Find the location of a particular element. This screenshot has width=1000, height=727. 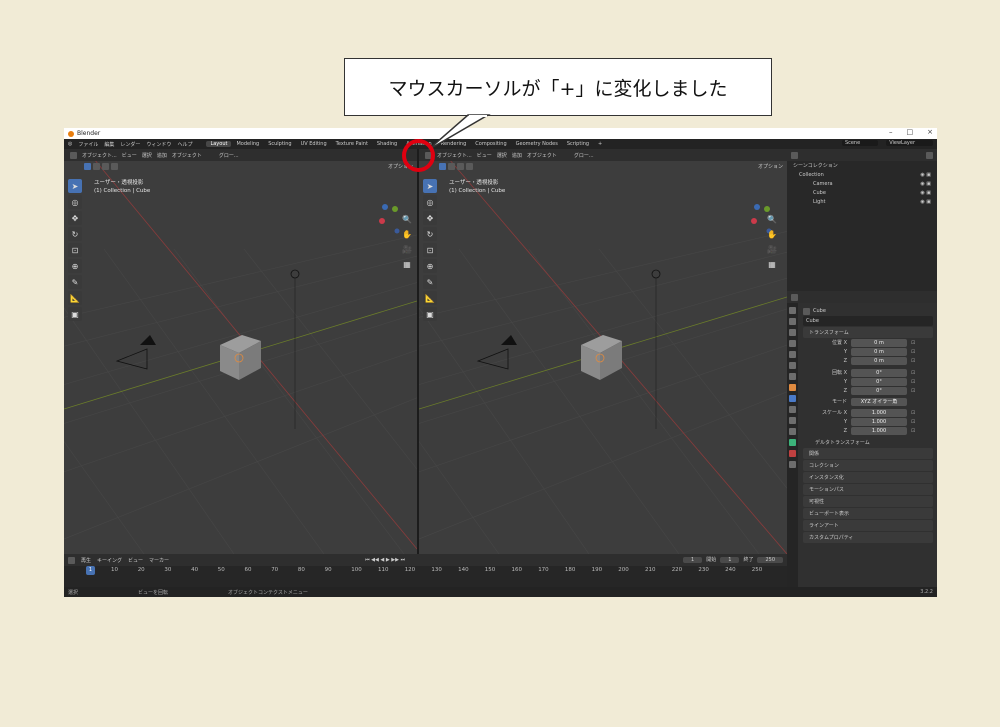

annotate-tool-icon-right: ✎ is located at coordinates (430, 282).